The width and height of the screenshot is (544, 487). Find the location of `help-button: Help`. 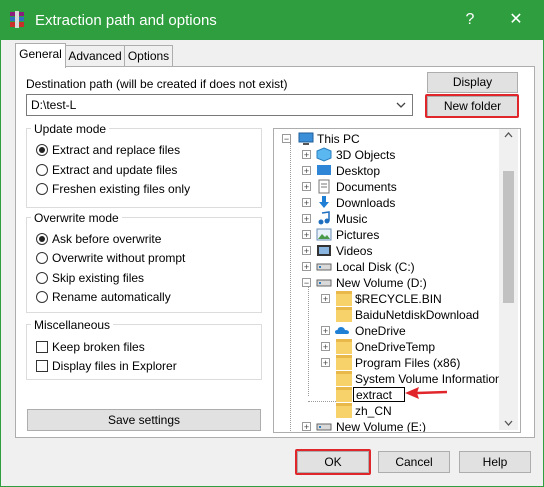

help-button: Help is located at coordinates (495, 462).